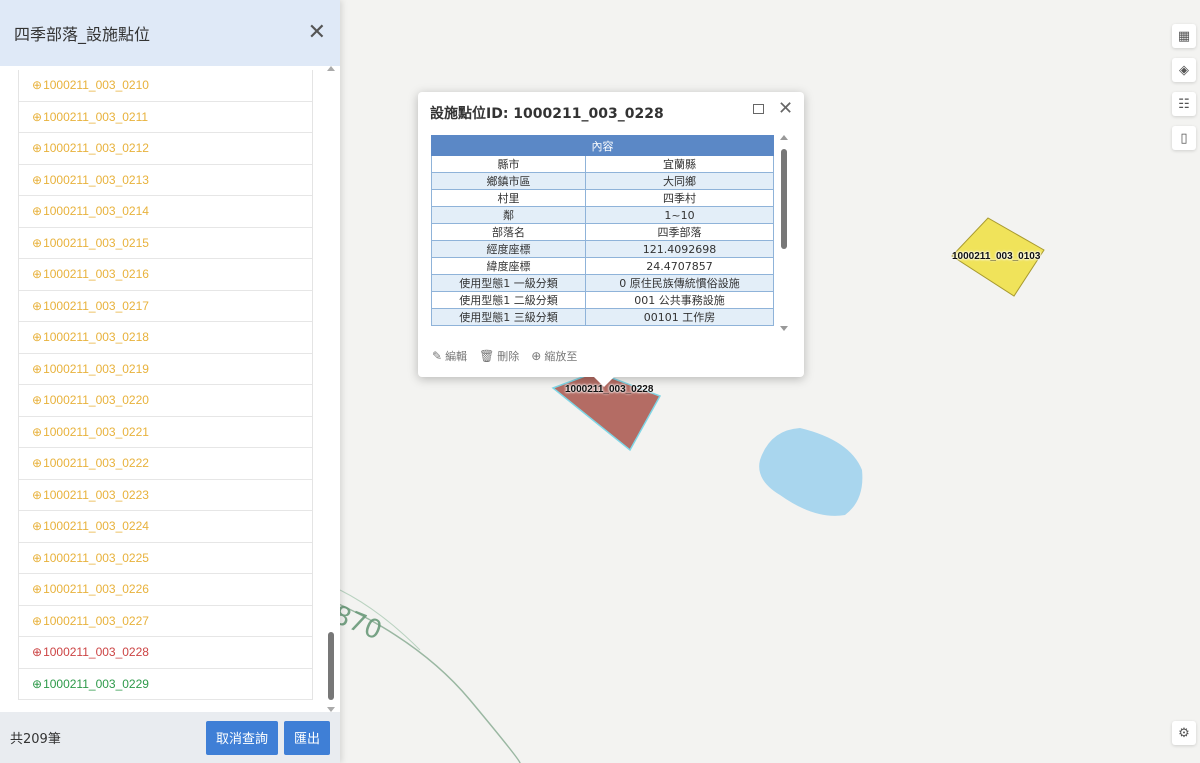  Describe the element at coordinates (165, 621) in the screenshot. I see `list-item: ⊕ 1000211_003_0227` at that location.